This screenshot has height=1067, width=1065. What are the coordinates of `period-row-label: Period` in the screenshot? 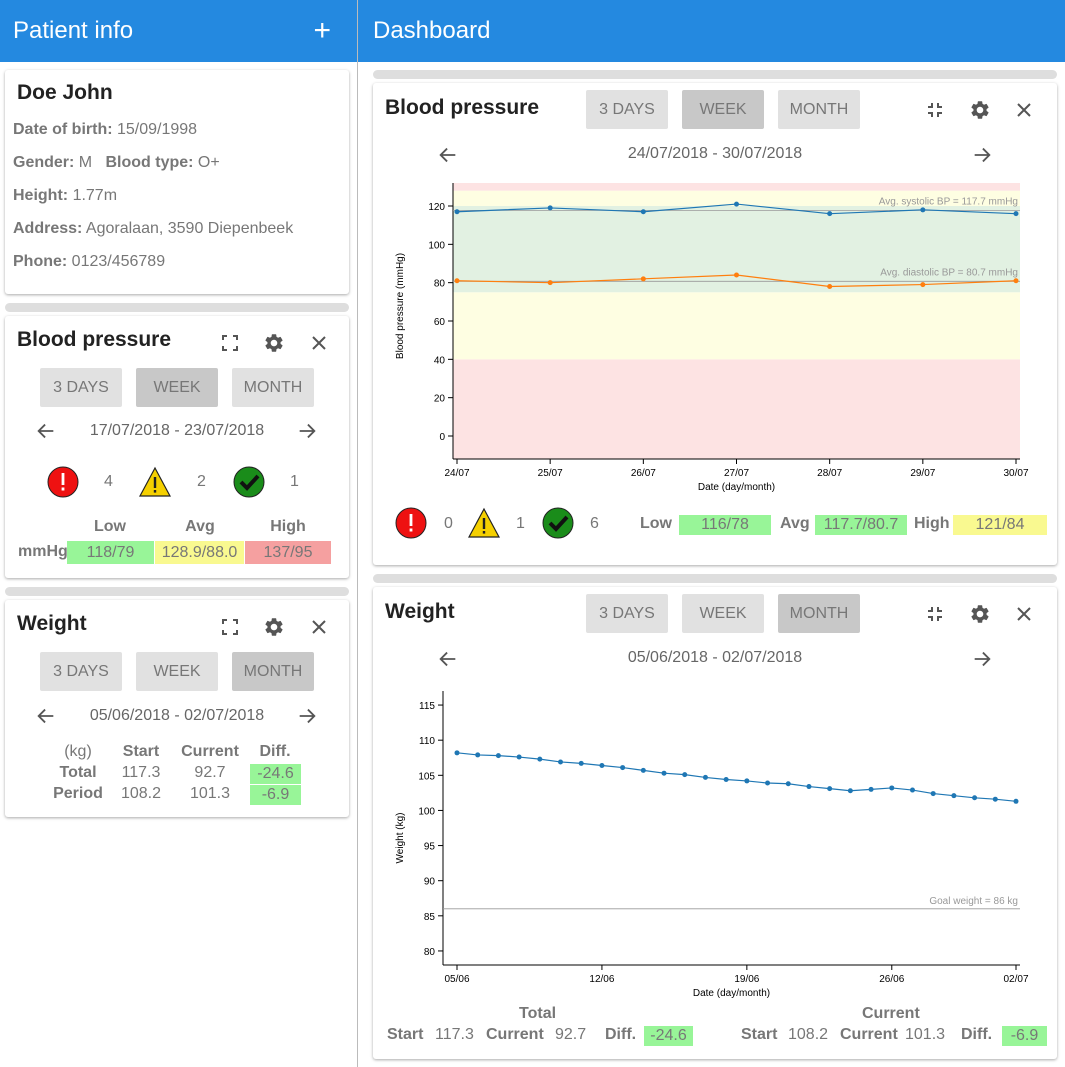 It's located at (78, 793).